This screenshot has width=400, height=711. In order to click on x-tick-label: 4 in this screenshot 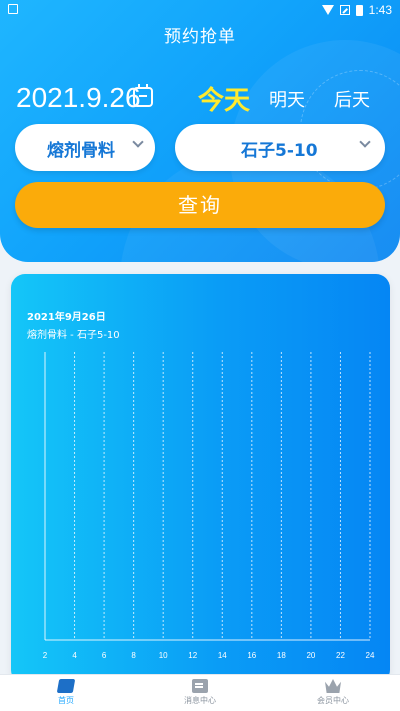, I will do `click(74, 655)`.